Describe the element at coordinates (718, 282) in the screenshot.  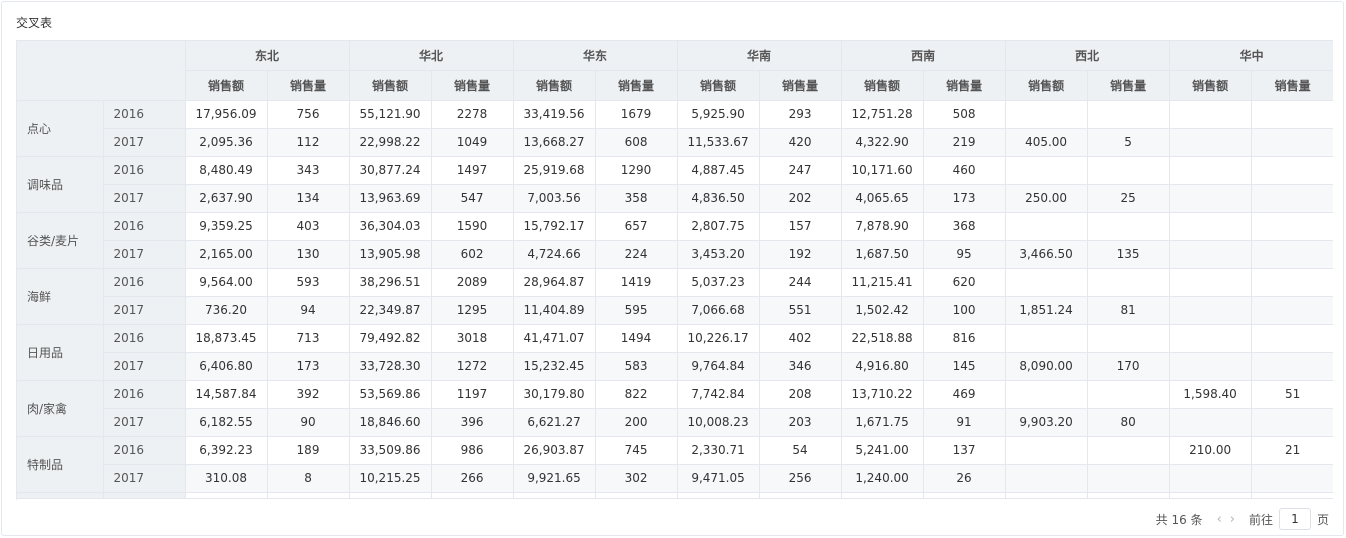
I see `value-cell: 5,037.23` at that location.